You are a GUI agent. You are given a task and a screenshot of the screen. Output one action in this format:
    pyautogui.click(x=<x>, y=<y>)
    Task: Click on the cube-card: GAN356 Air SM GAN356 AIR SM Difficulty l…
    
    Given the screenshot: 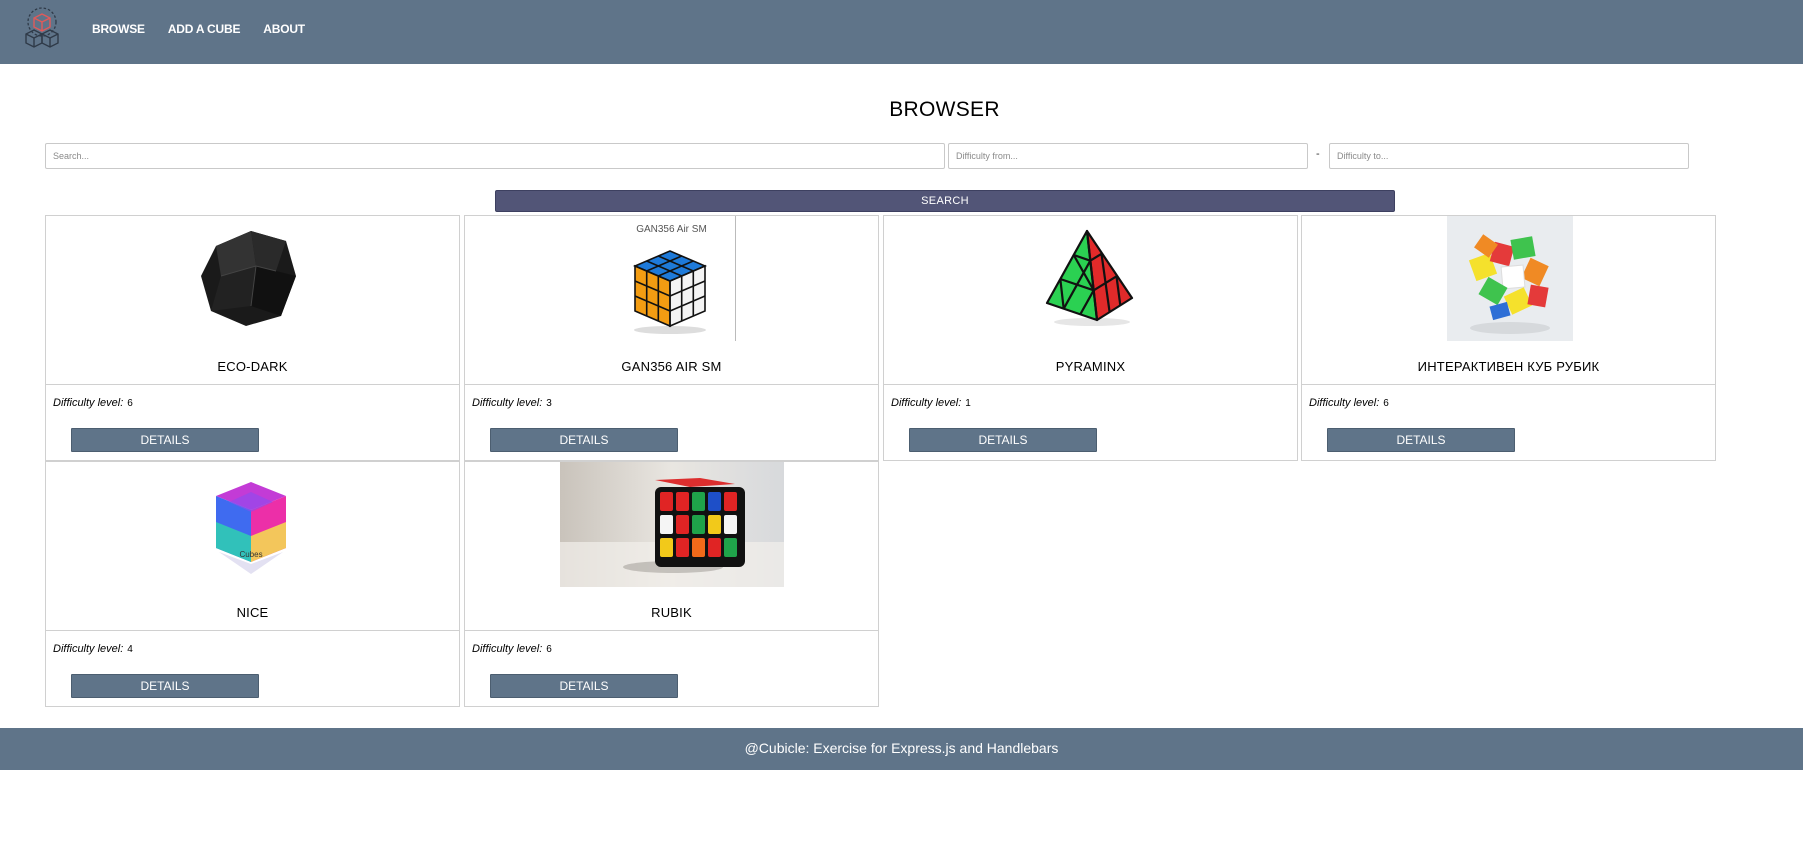 What is the action you would take?
    pyautogui.click(x=671, y=338)
    